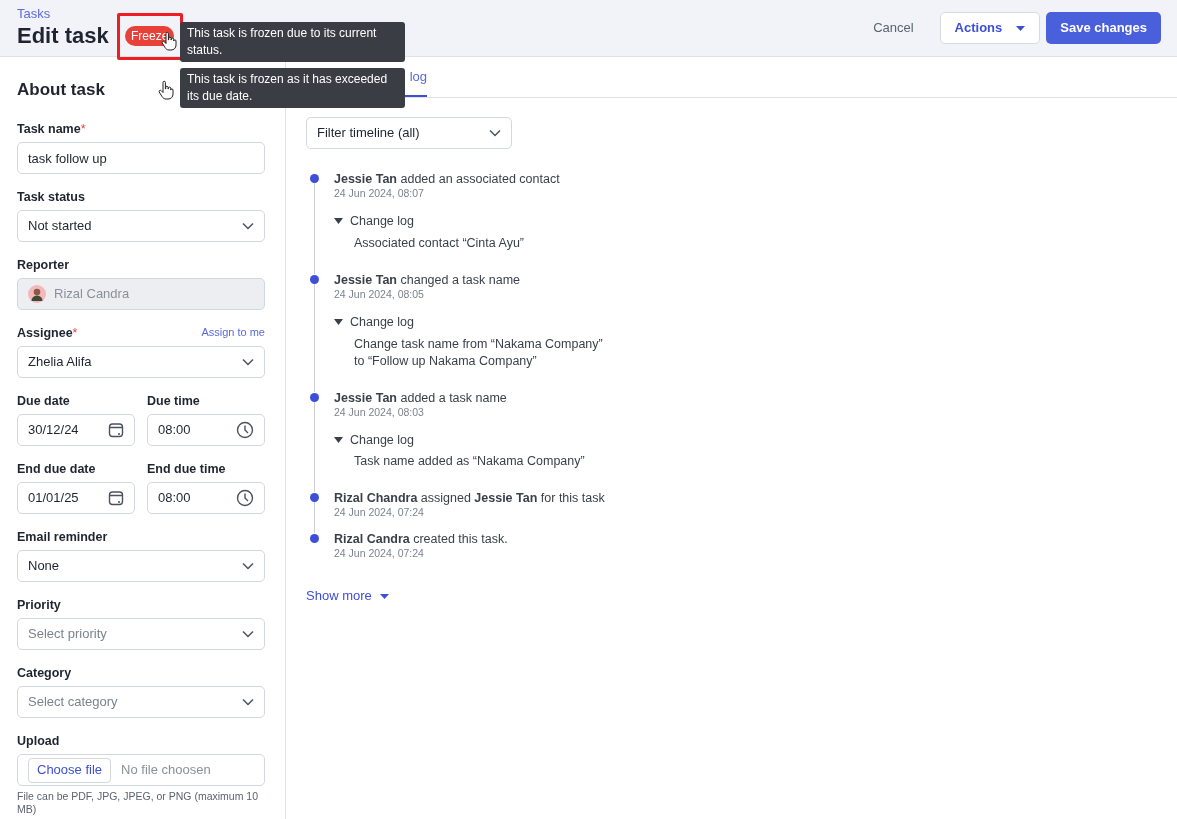 This screenshot has height=819, width=1177. I want to click on select-dropdown: Zhelia Alifa, so click(141, 362).